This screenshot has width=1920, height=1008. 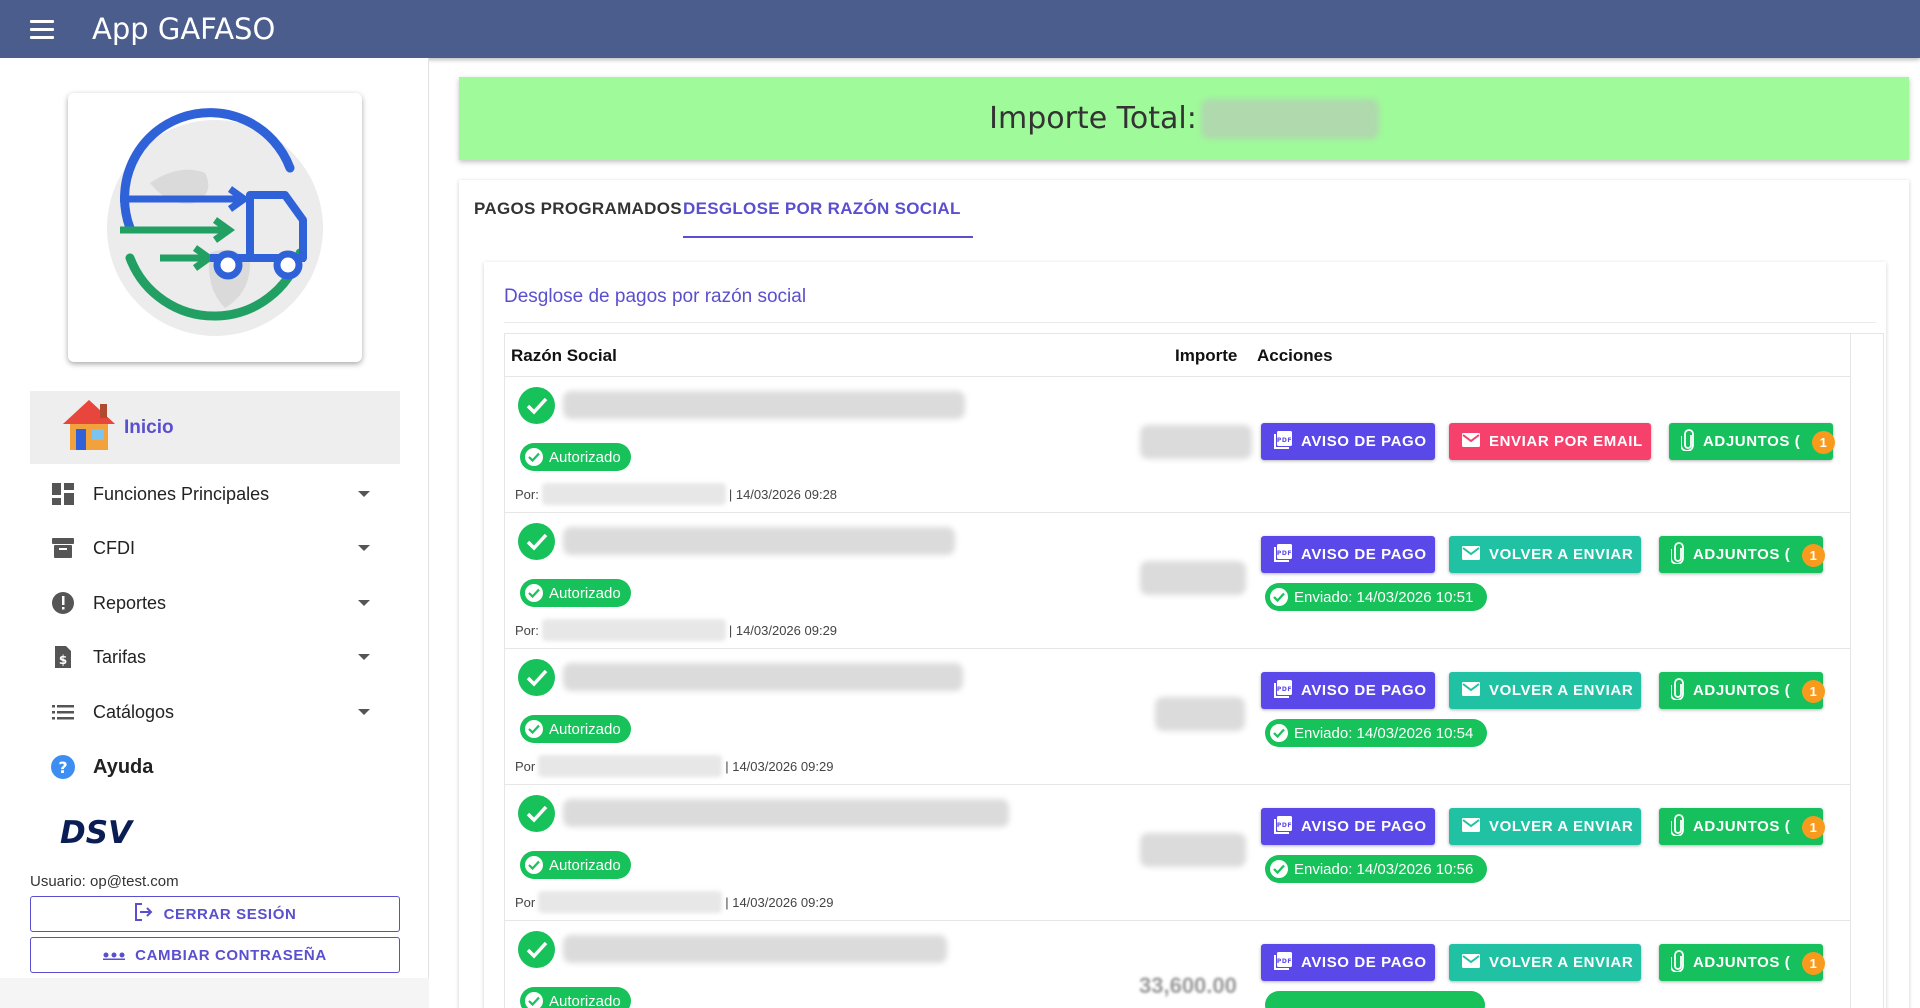 What do you see at coordinates (1188, 985) in the screenshot?
I see `importe-value: 33,600.00` at bounding box center [1188, 985].